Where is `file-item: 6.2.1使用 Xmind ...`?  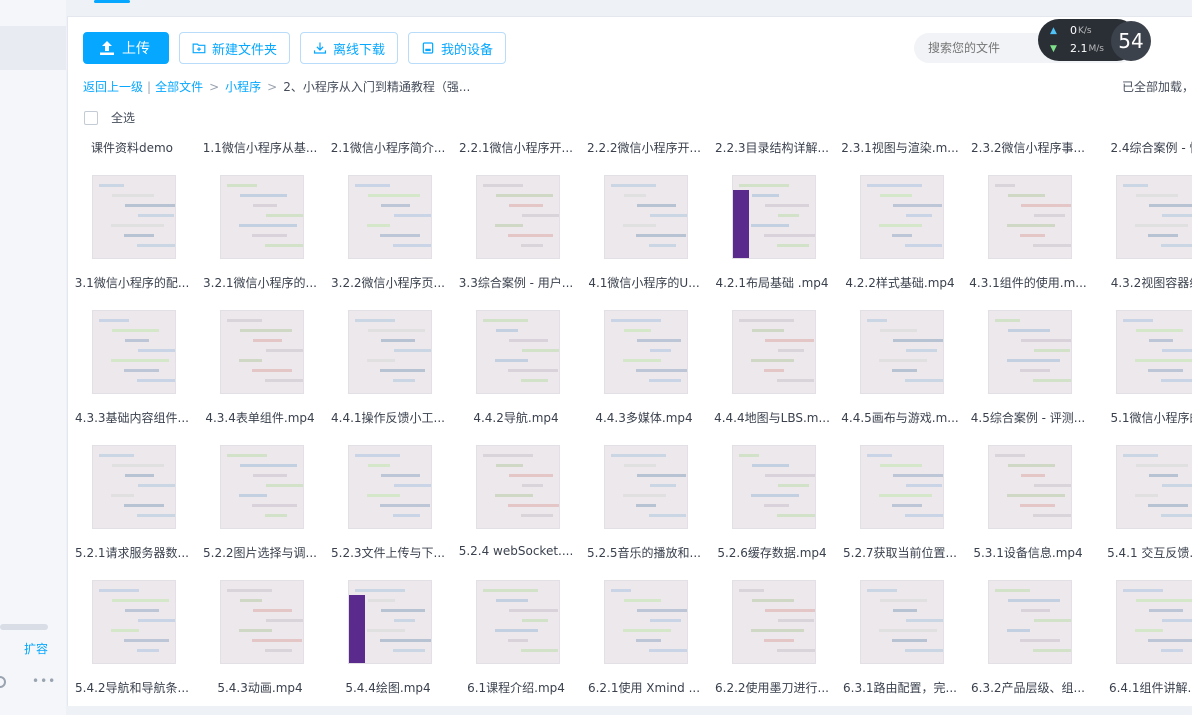
file-item: 6.2.1使用 Xmind ... is located at coordinates (644, 356).